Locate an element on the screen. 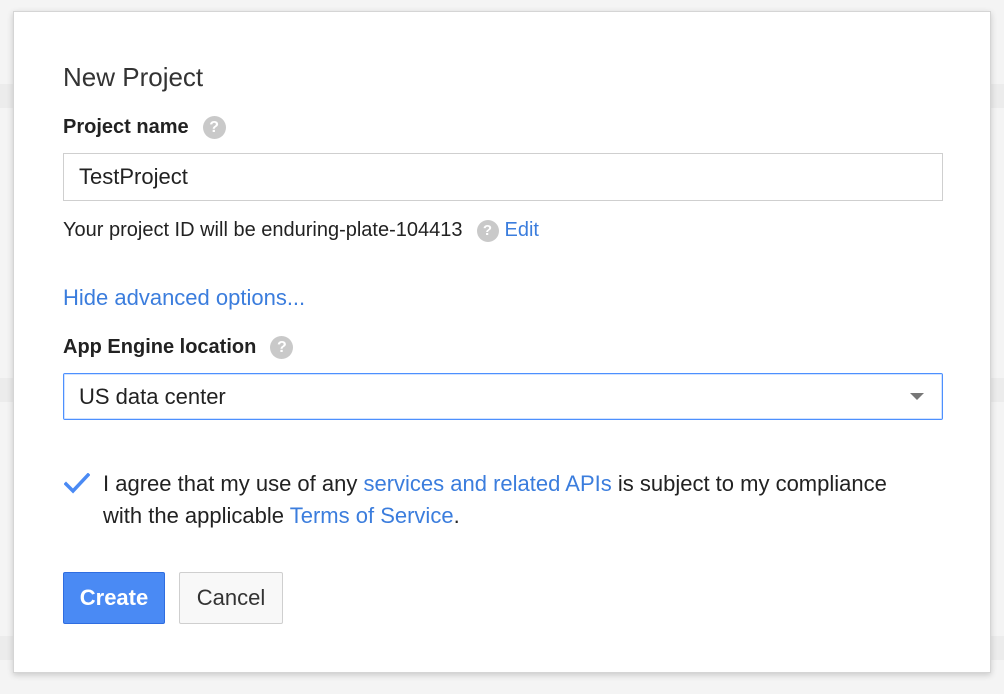 This screenshot has height=694, width=1004. checkmark-icon is located at coordinates (77, 483).